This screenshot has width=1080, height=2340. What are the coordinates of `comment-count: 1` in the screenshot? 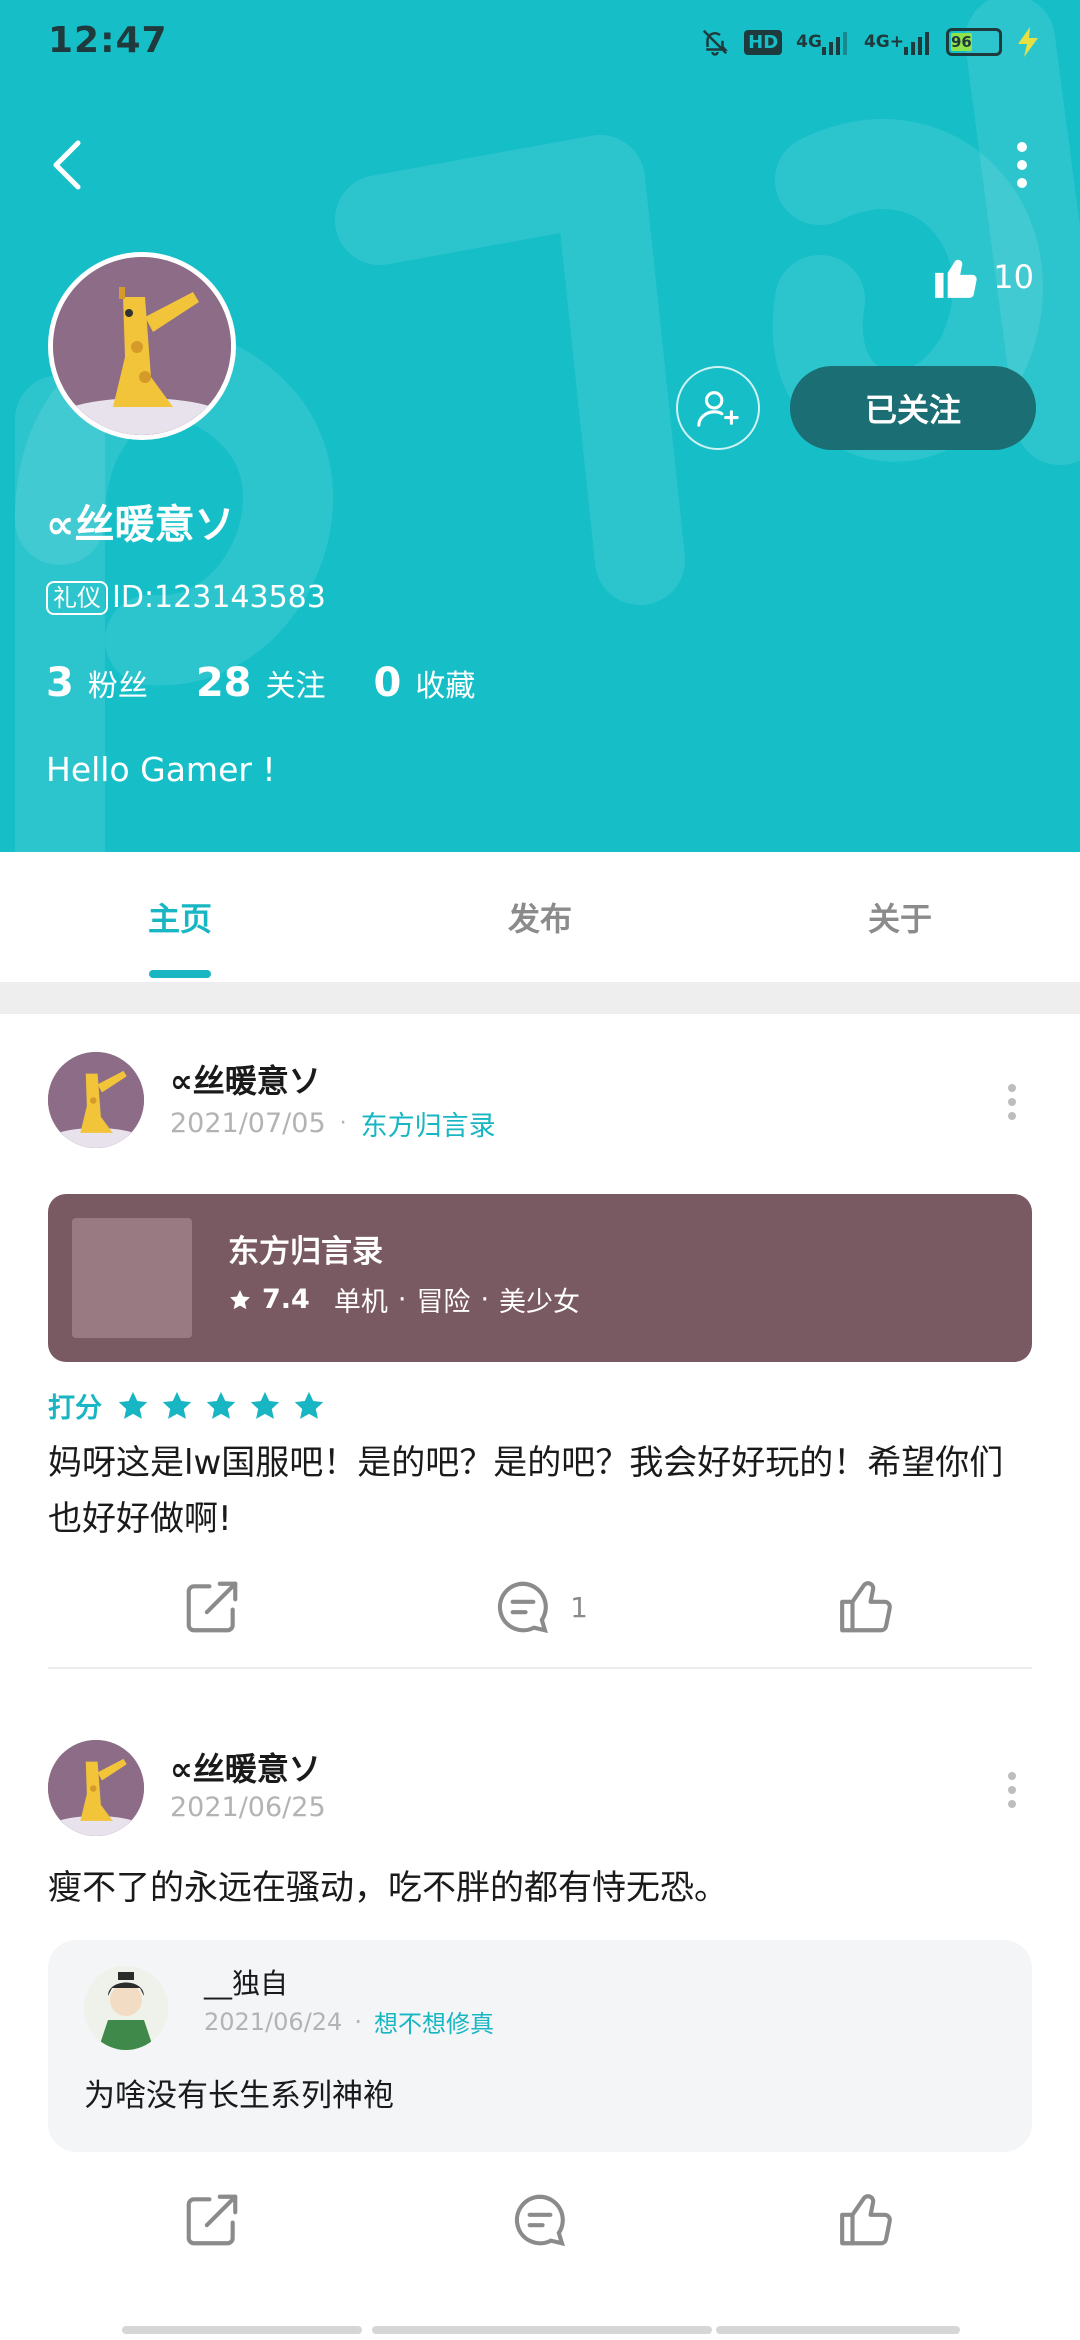 It's located at (579, 1607).